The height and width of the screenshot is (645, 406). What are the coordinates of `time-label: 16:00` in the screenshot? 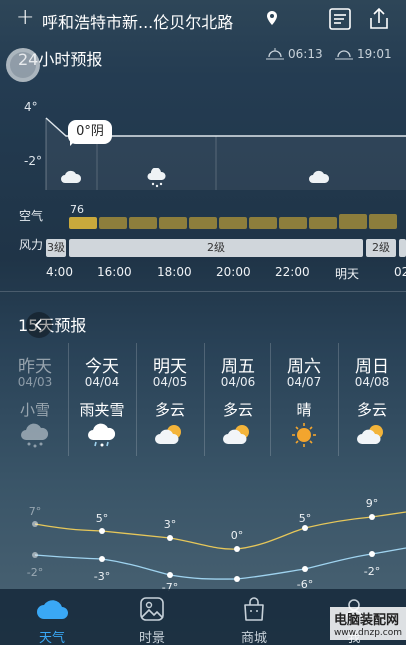 It's located at (114, 272).